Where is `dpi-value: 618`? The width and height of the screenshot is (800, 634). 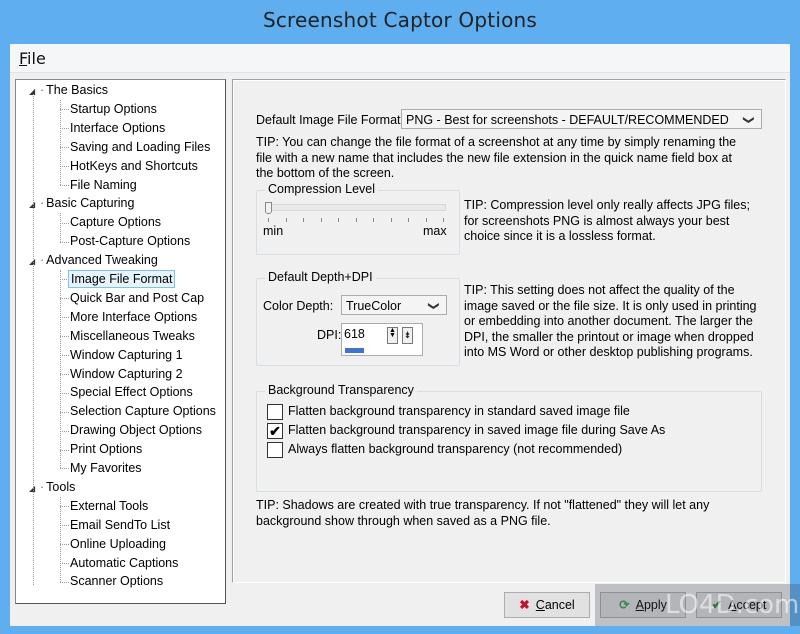
dpi-value: 618 is located at coordinates (354, 334).